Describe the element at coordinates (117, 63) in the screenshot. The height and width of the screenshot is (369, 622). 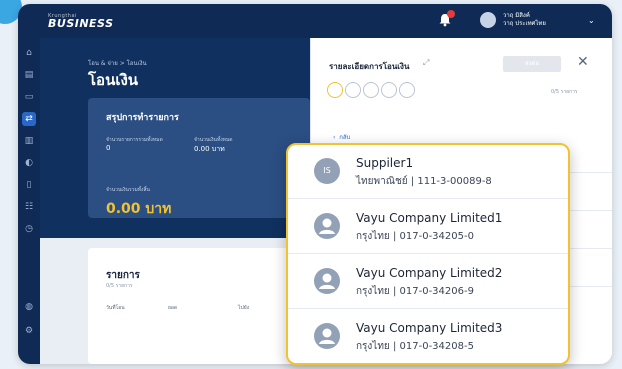
I see `breadcrumb: โอน & จ่าย > โอนเงิน` at that location.